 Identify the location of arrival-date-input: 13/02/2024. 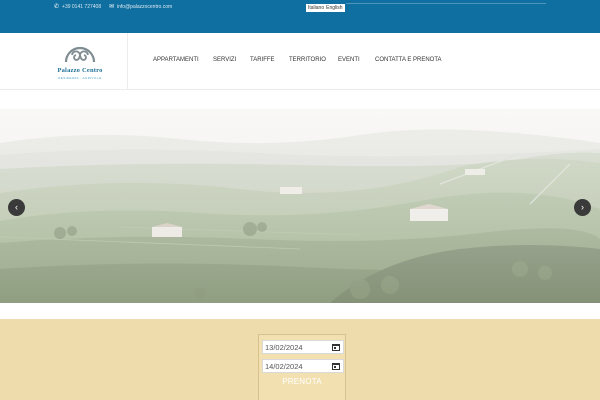
(303, 347).